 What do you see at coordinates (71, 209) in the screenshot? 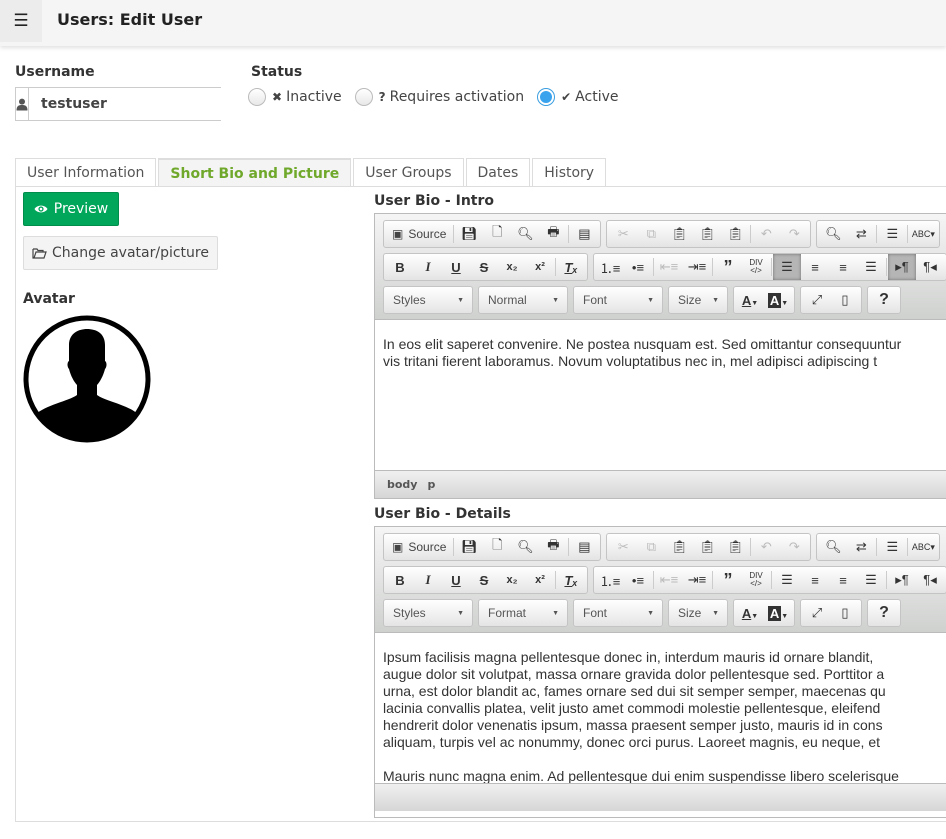
I see `preview-button: Preview` at bounding box center [71, 209].